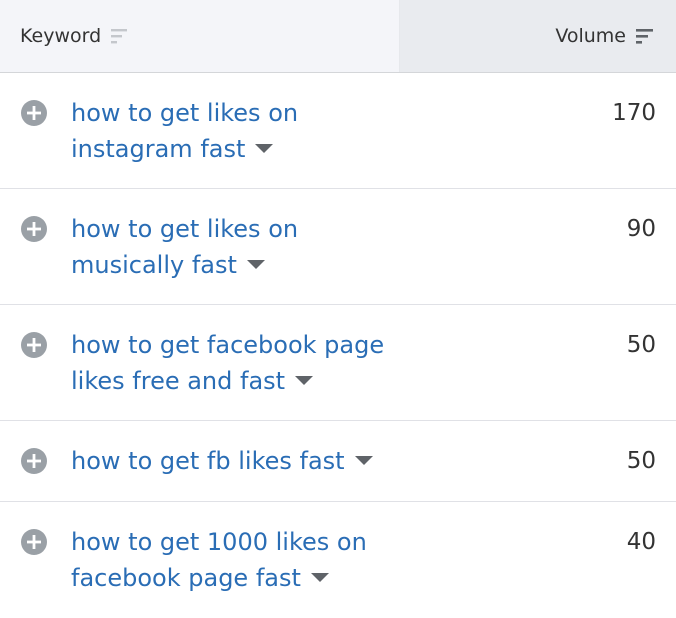  I want to click on keyword-cell: how to get likes on musically fast, so click(236, 247).